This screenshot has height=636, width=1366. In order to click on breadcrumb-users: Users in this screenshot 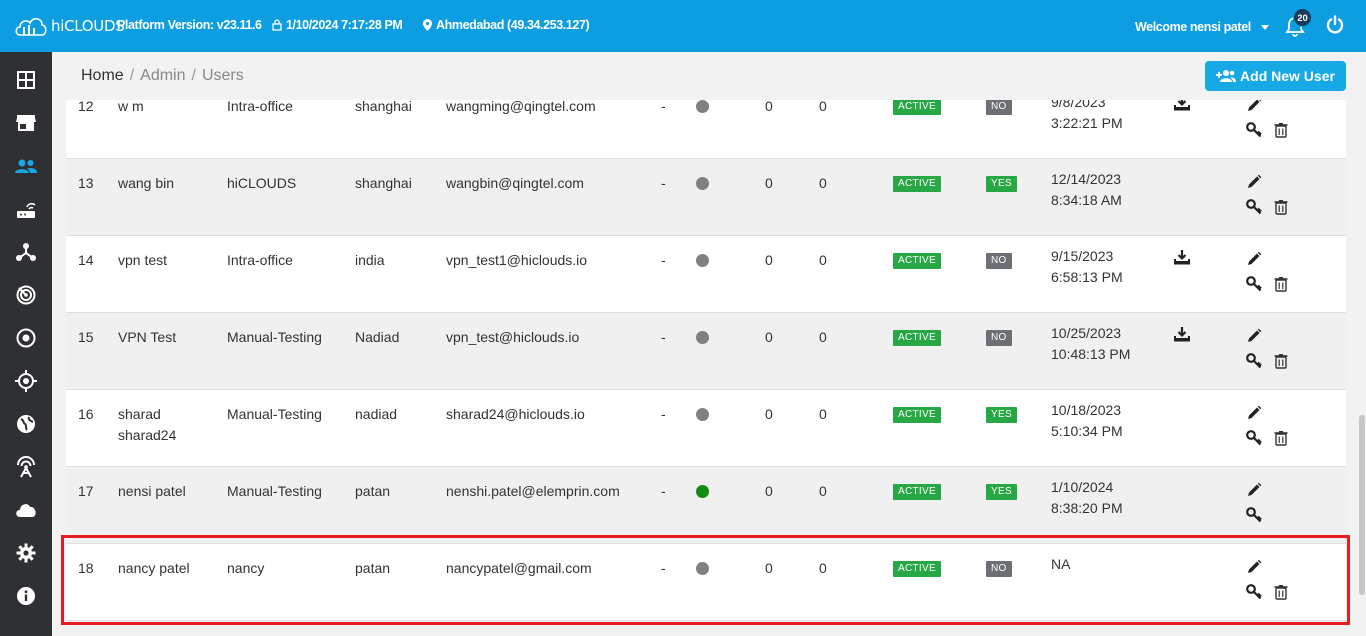, I will do `click(222, 75)`.